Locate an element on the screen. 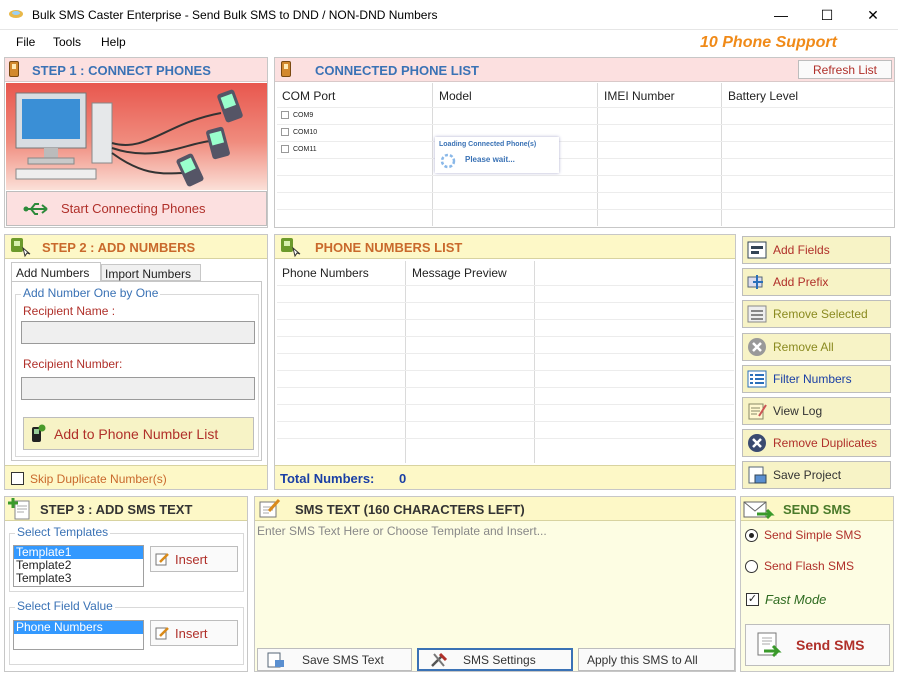 This screenshot has width=898, height=674. filter-numbers-label: Filter Numbers is located at coordinates (812, 379).